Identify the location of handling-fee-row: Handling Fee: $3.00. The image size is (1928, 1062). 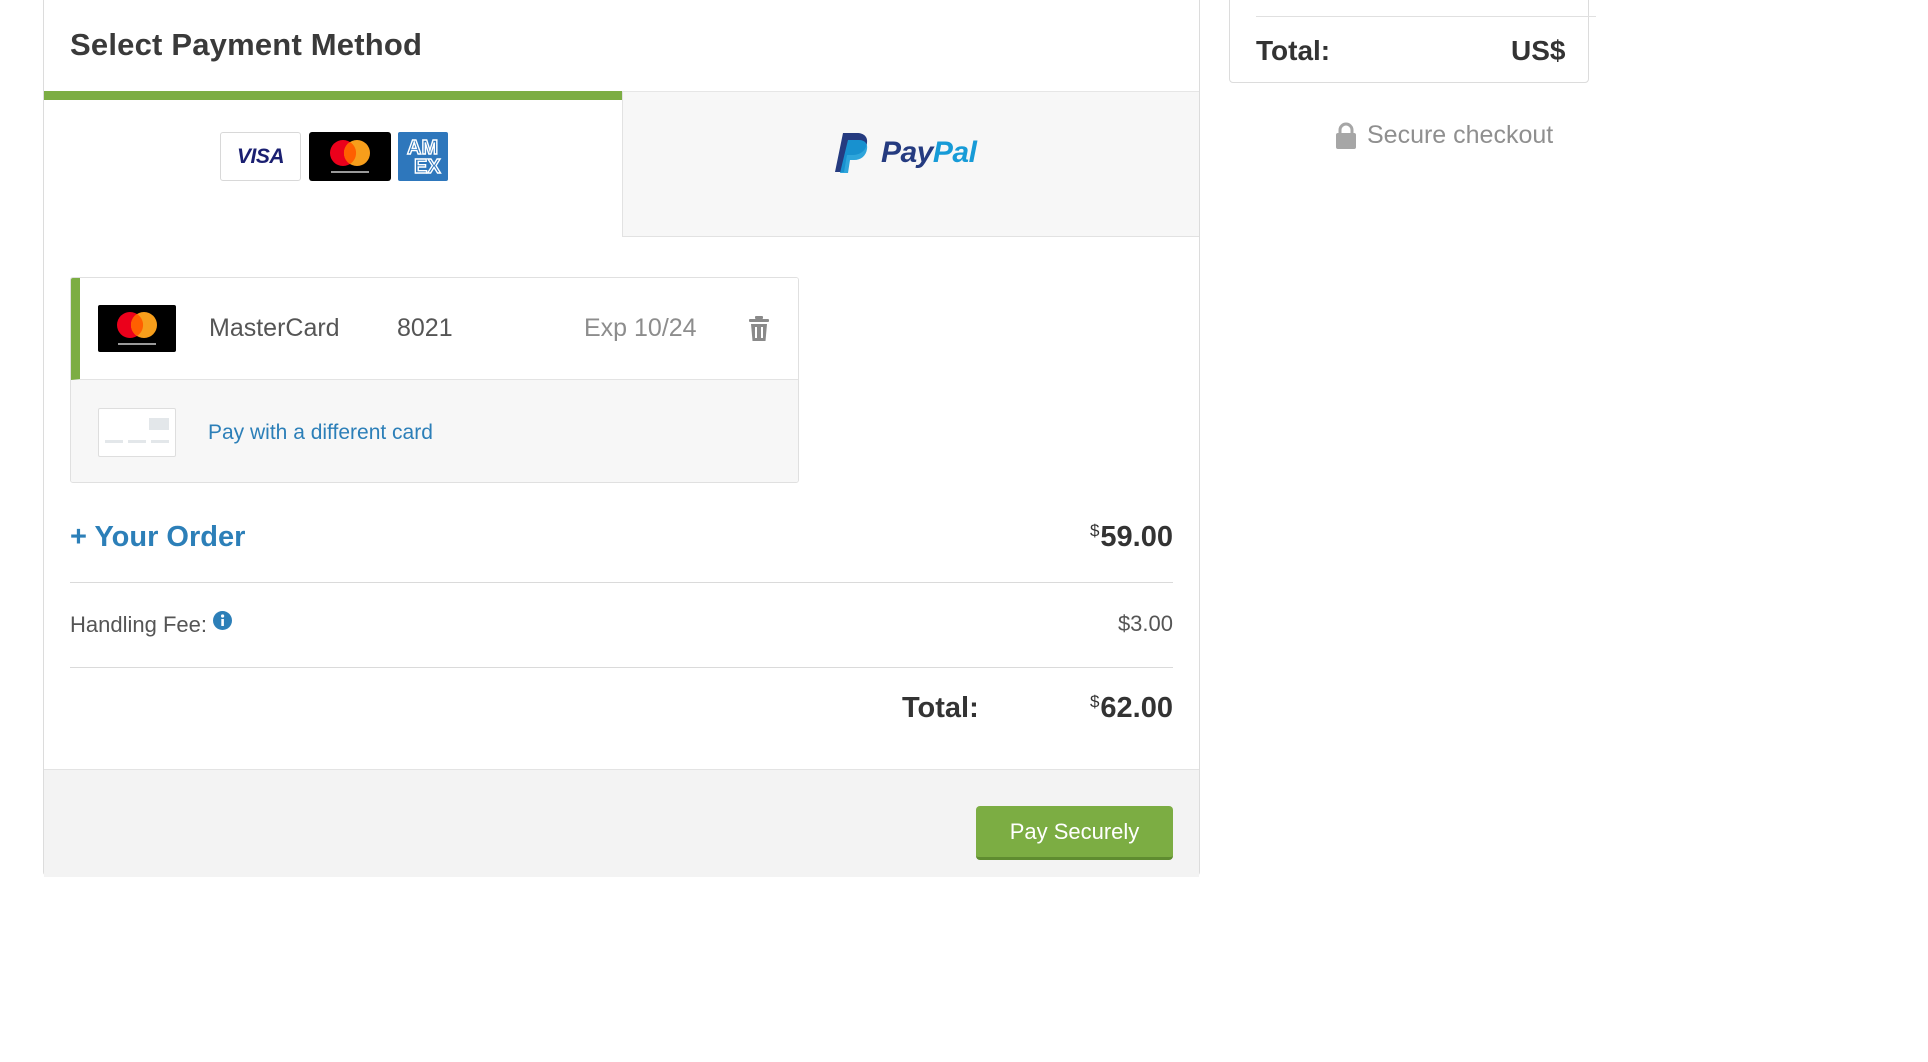
(621, 625).